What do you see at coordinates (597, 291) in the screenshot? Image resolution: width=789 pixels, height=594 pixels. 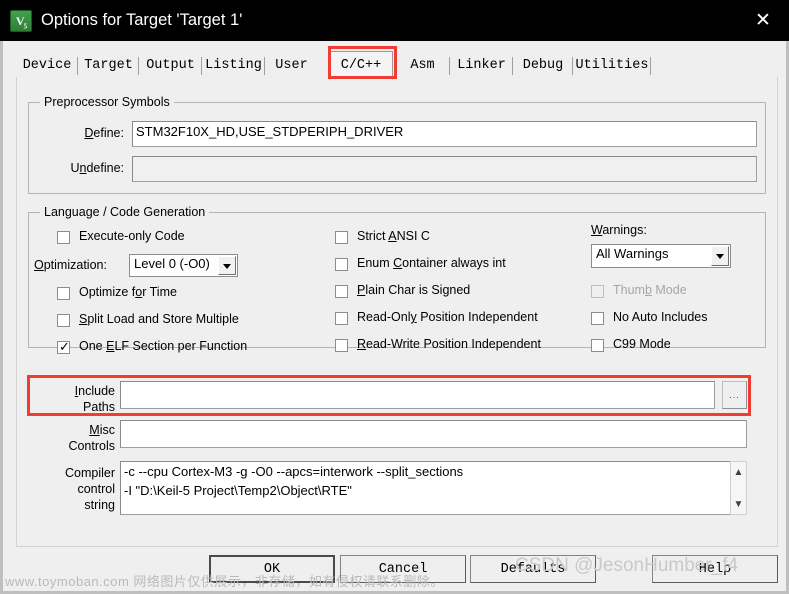 I see `checkbox-thumb-mode` at bounding box center [597, 291].